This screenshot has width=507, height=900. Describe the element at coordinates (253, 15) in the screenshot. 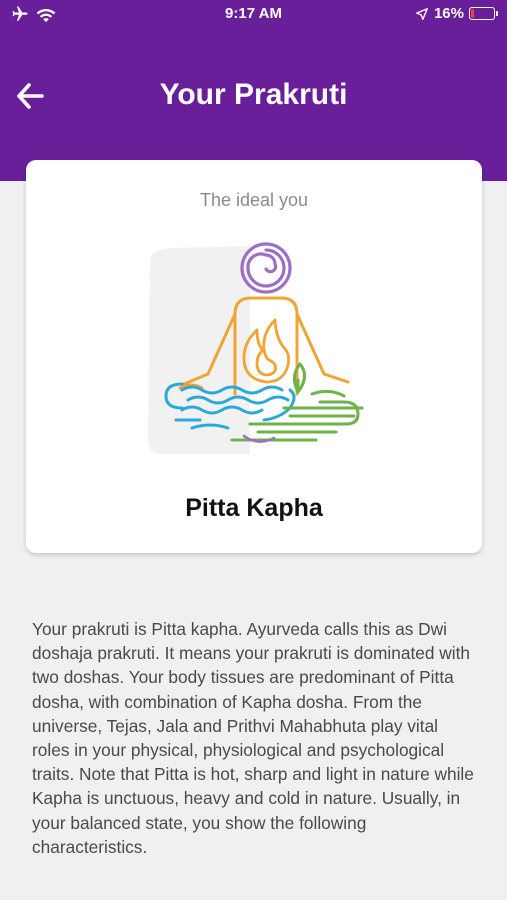

I see `status-bar: 9:17 AM 16%` at that location.